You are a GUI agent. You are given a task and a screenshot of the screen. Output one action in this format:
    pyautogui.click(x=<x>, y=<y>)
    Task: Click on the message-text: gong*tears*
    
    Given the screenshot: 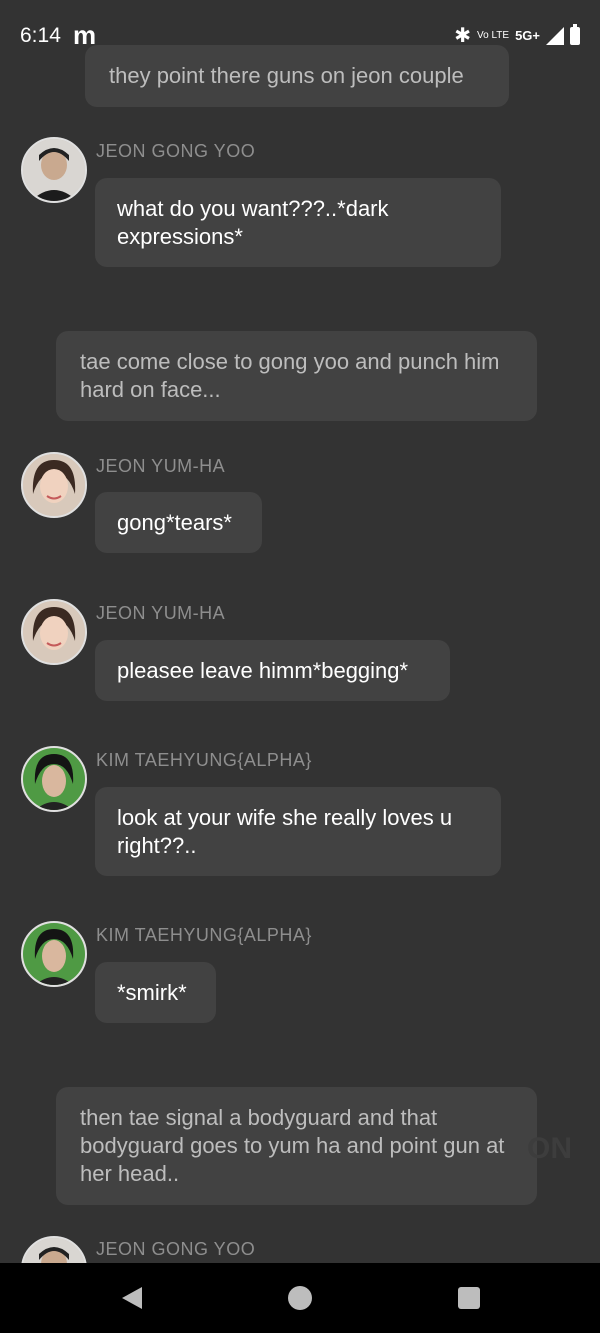 What is the action you would take?
    pyautogui.click(x=174, y=522)
    